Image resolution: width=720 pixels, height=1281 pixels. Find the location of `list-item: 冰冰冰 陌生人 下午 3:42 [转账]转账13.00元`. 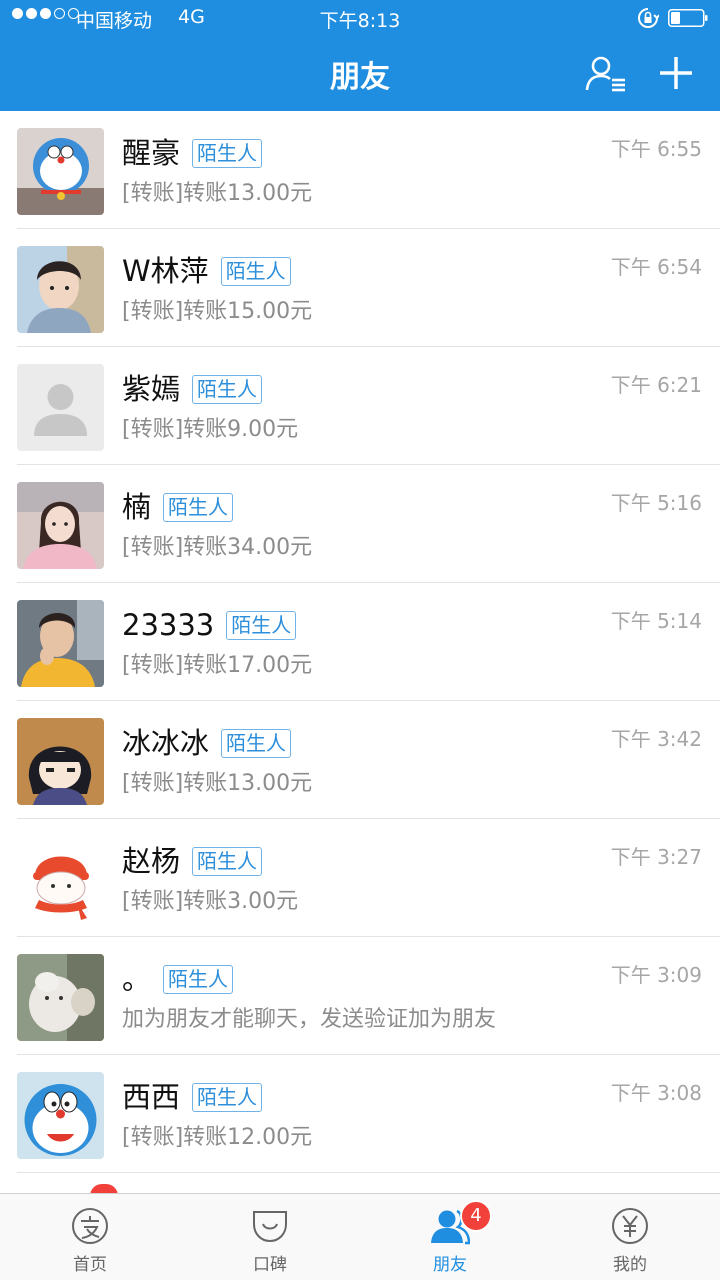

list-item: 冰冰冰 陌生人 下午 3:42 [转账]转账13.00元 is located at coordinates (360, 760).